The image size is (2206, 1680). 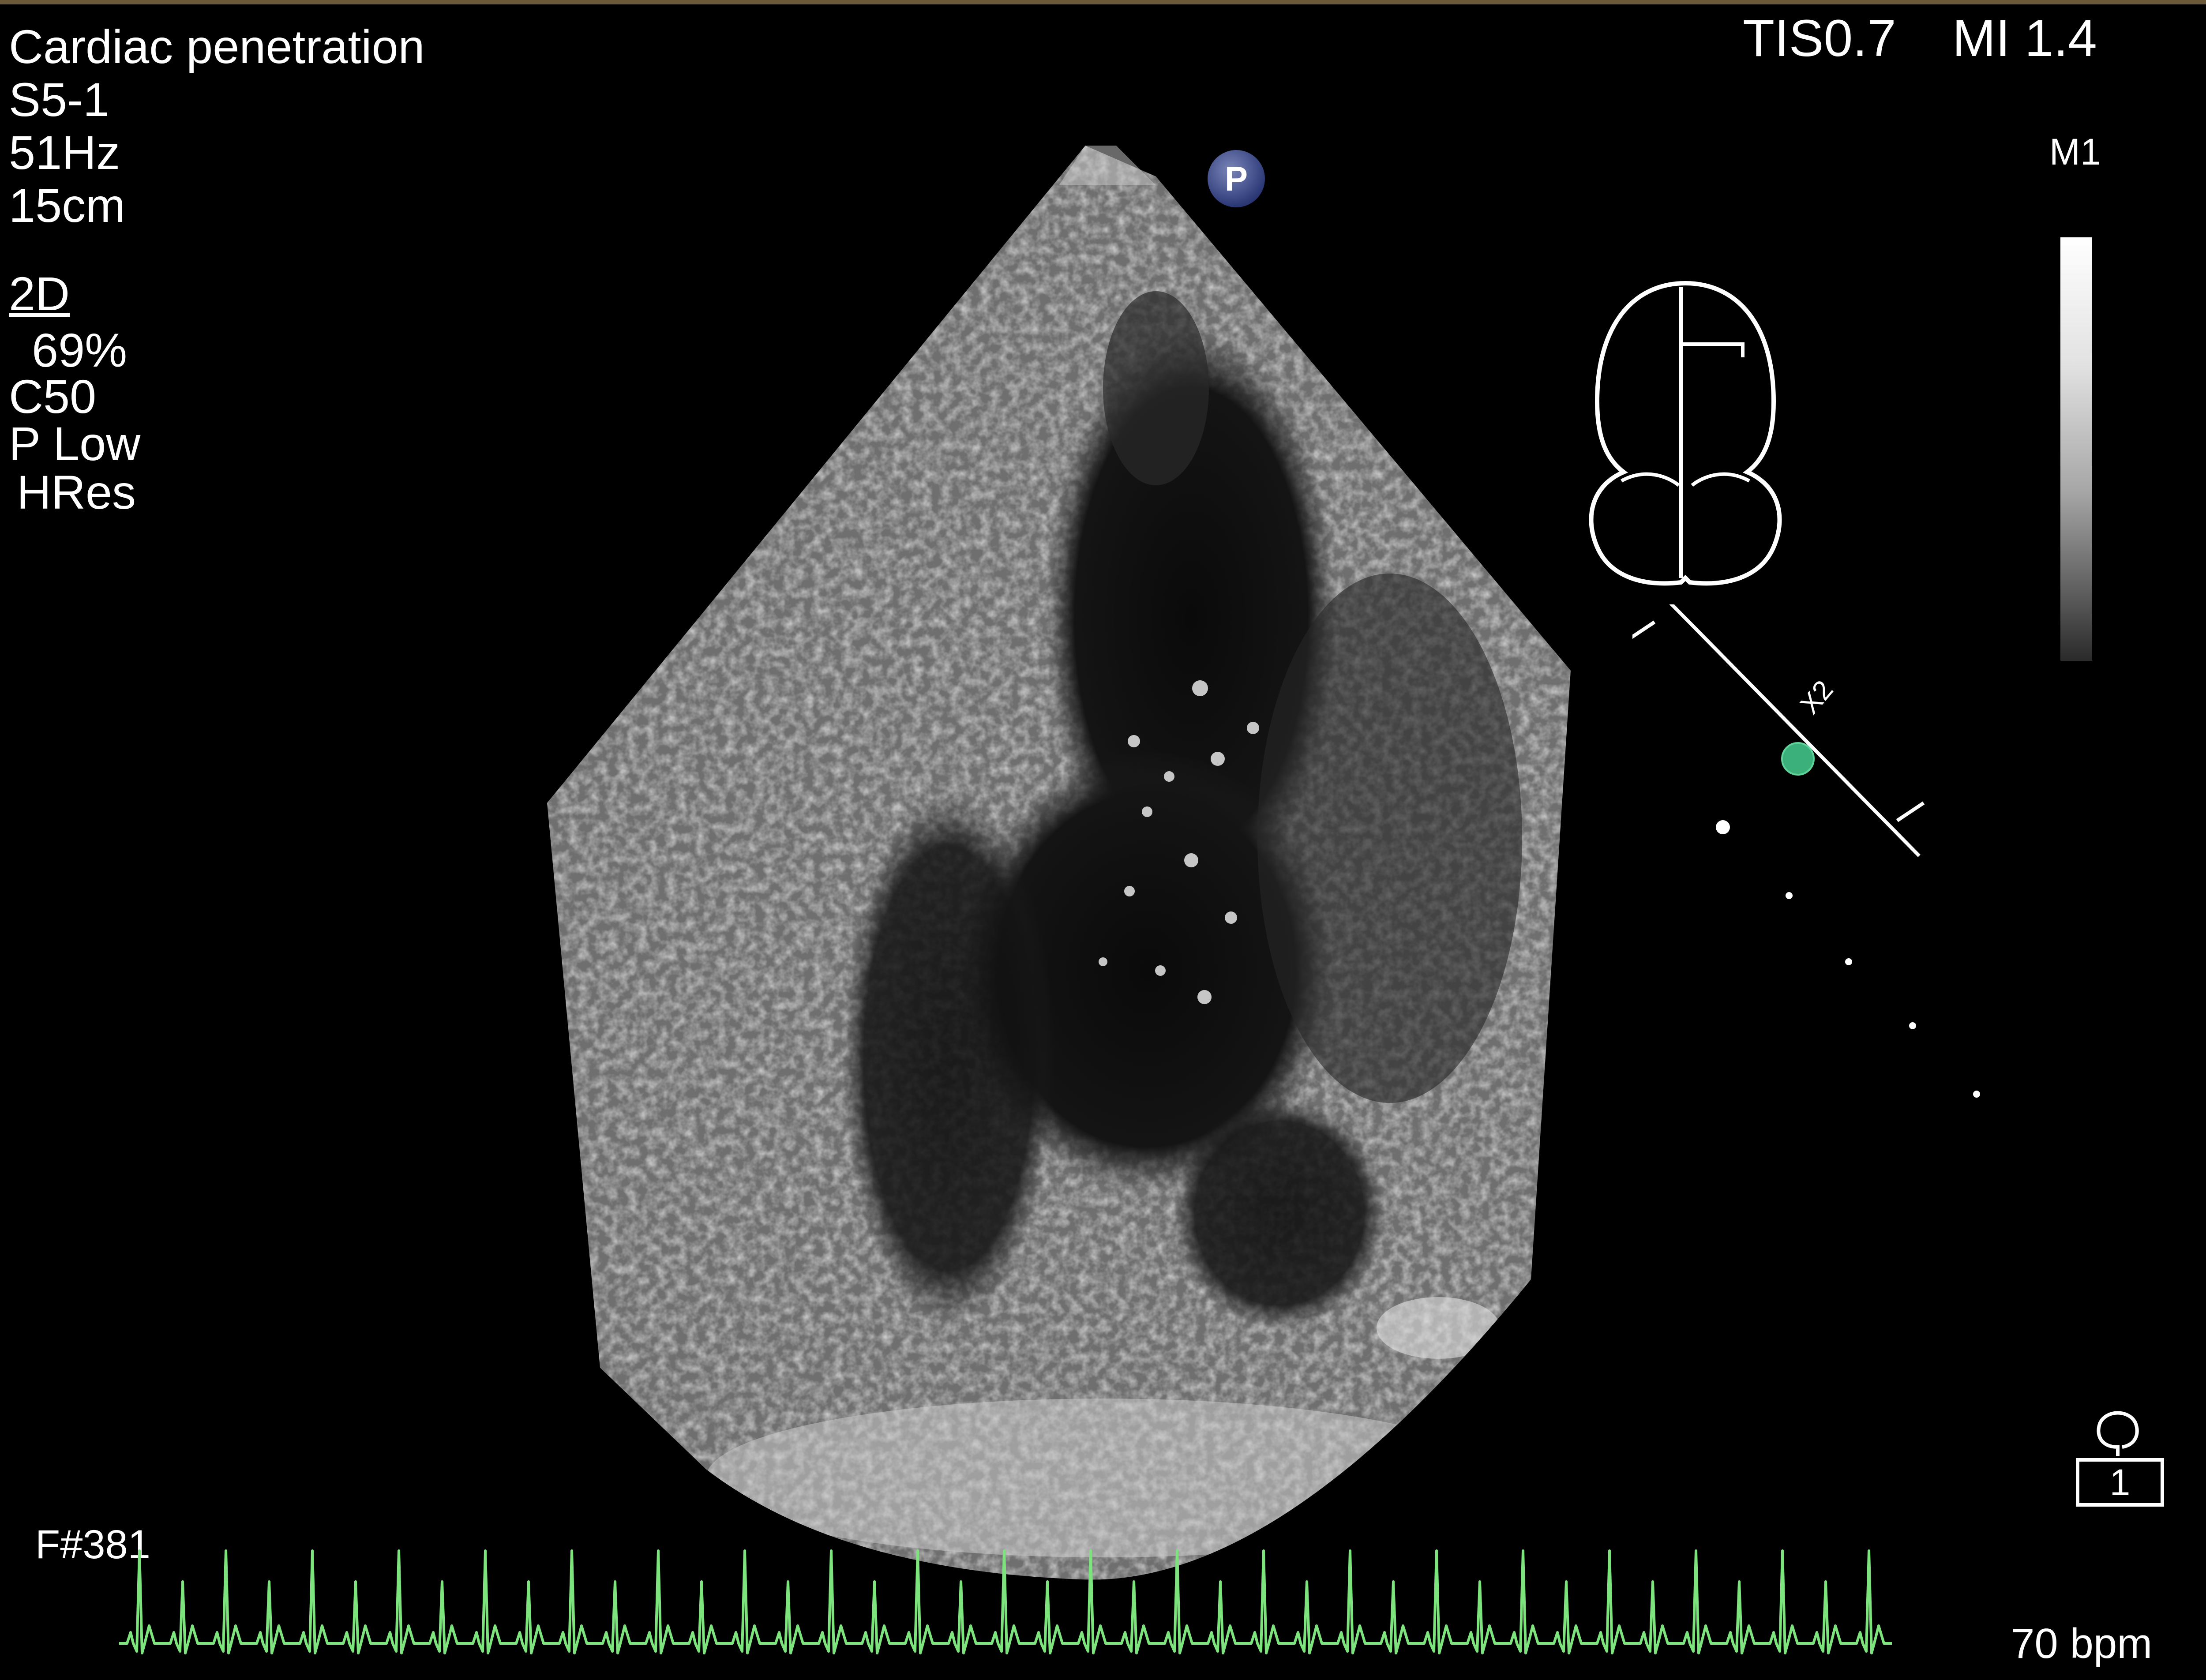 I want to click on heart-rate: 70 bpm, so click(x=2082, y=1643).